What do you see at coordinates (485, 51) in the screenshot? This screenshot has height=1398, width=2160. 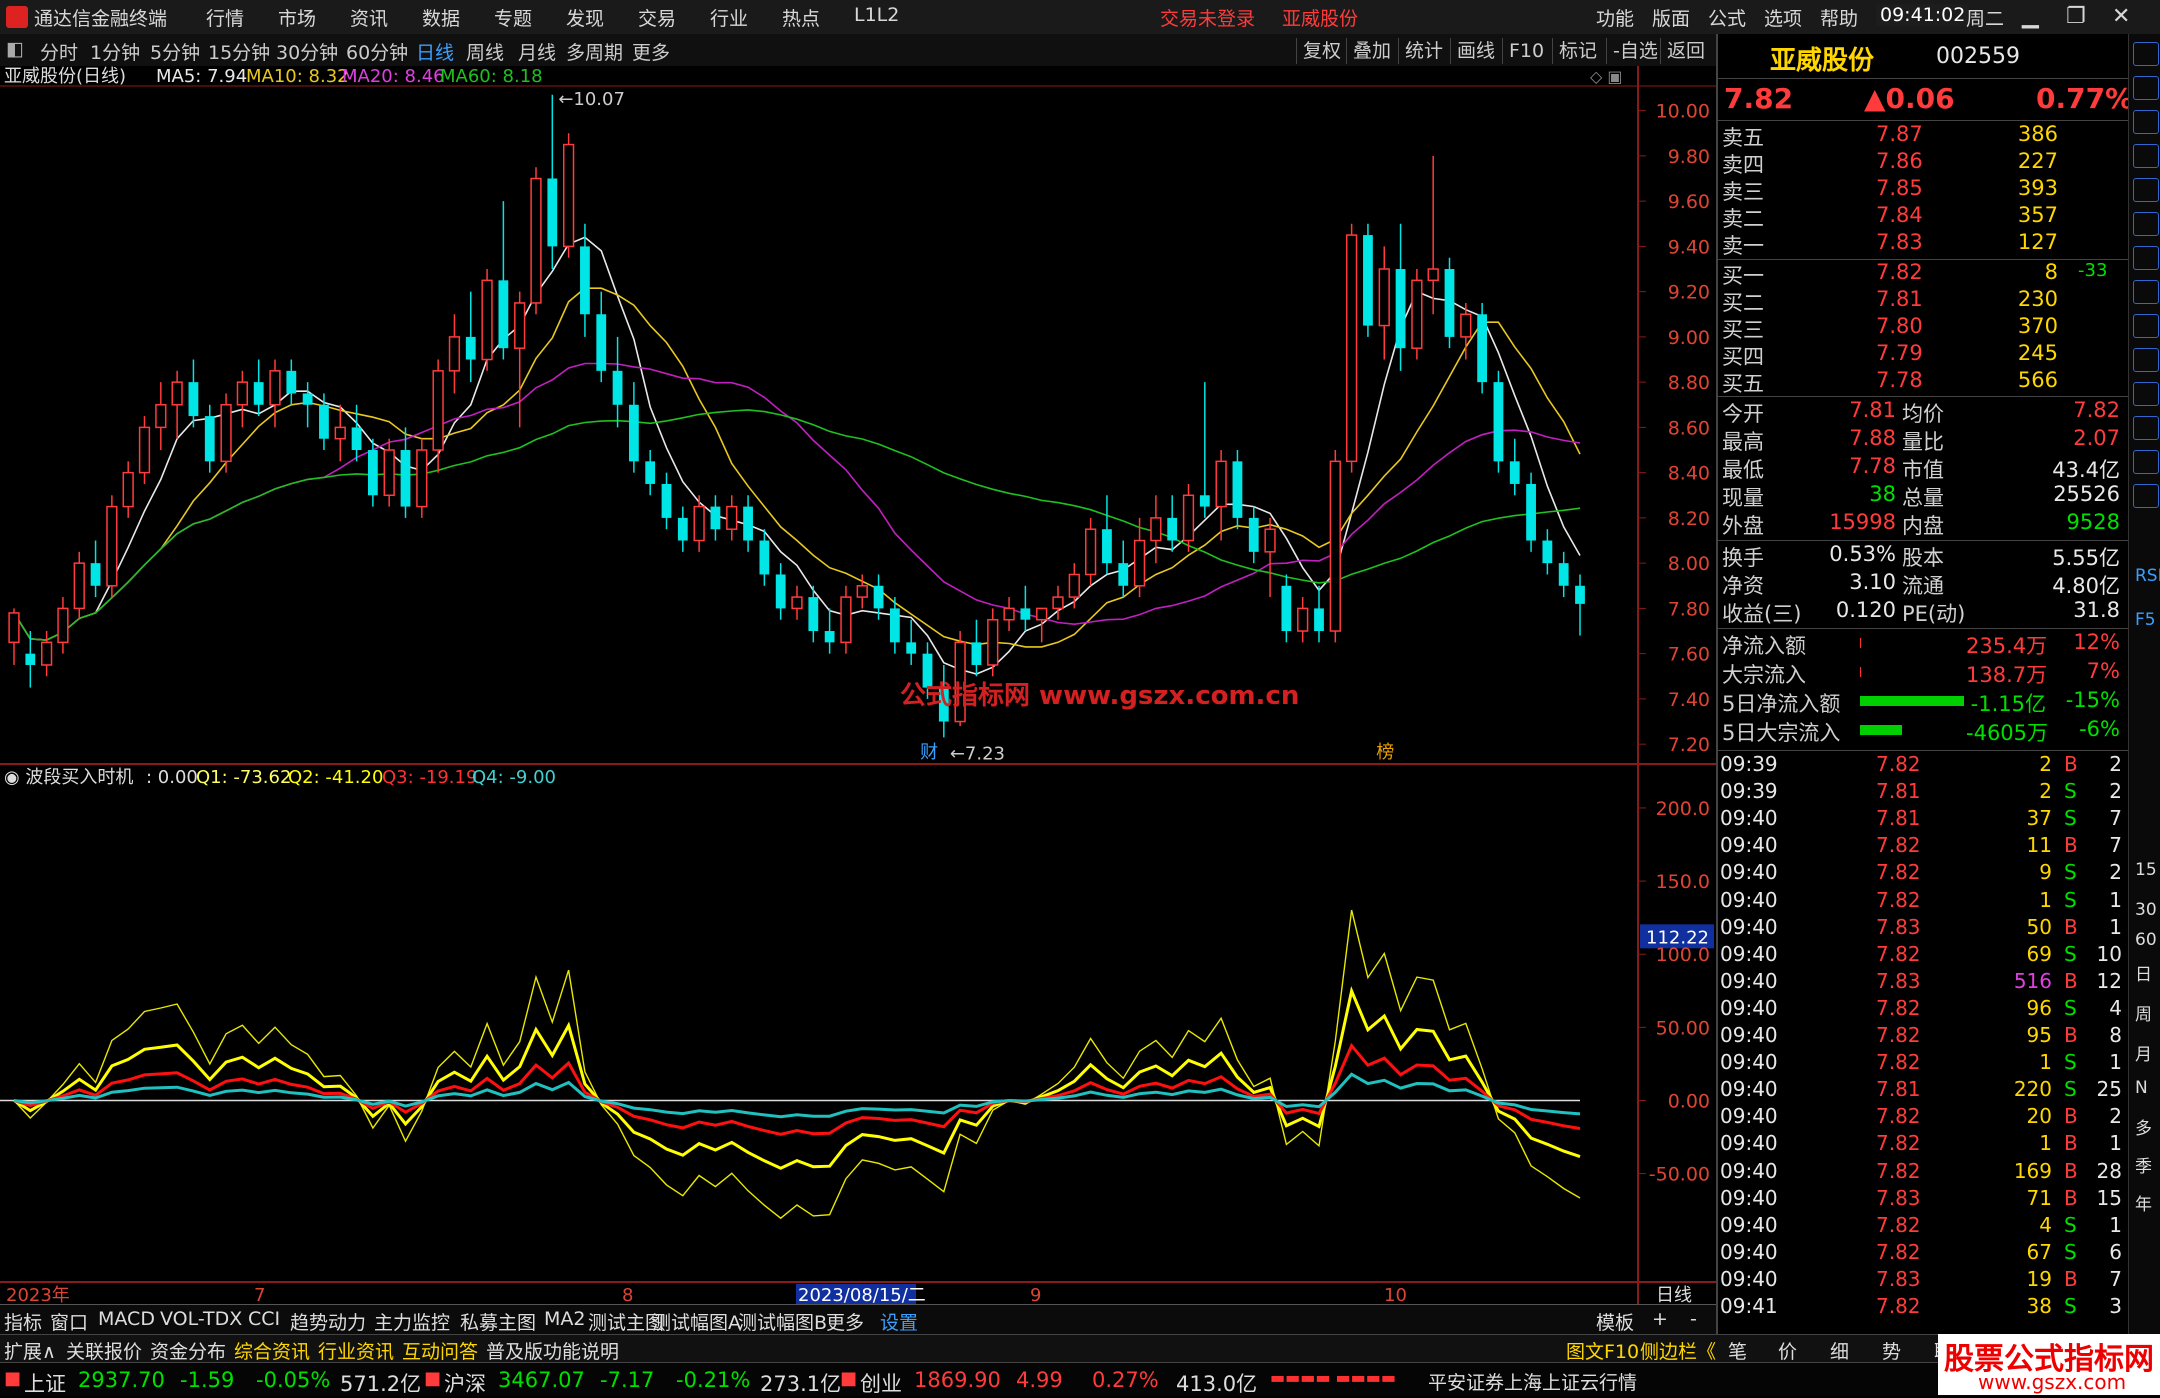 I see `period-tab-7: 周线` at bounding box center [485, 51].